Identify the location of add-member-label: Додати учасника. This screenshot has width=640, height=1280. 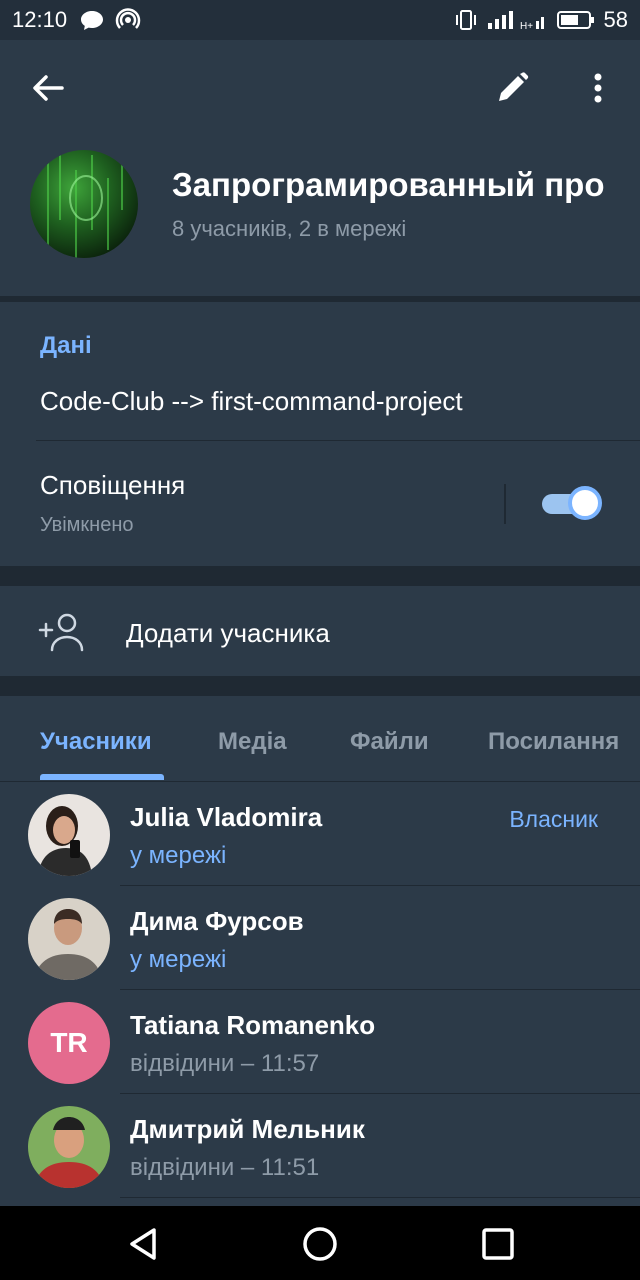
(228, 633).